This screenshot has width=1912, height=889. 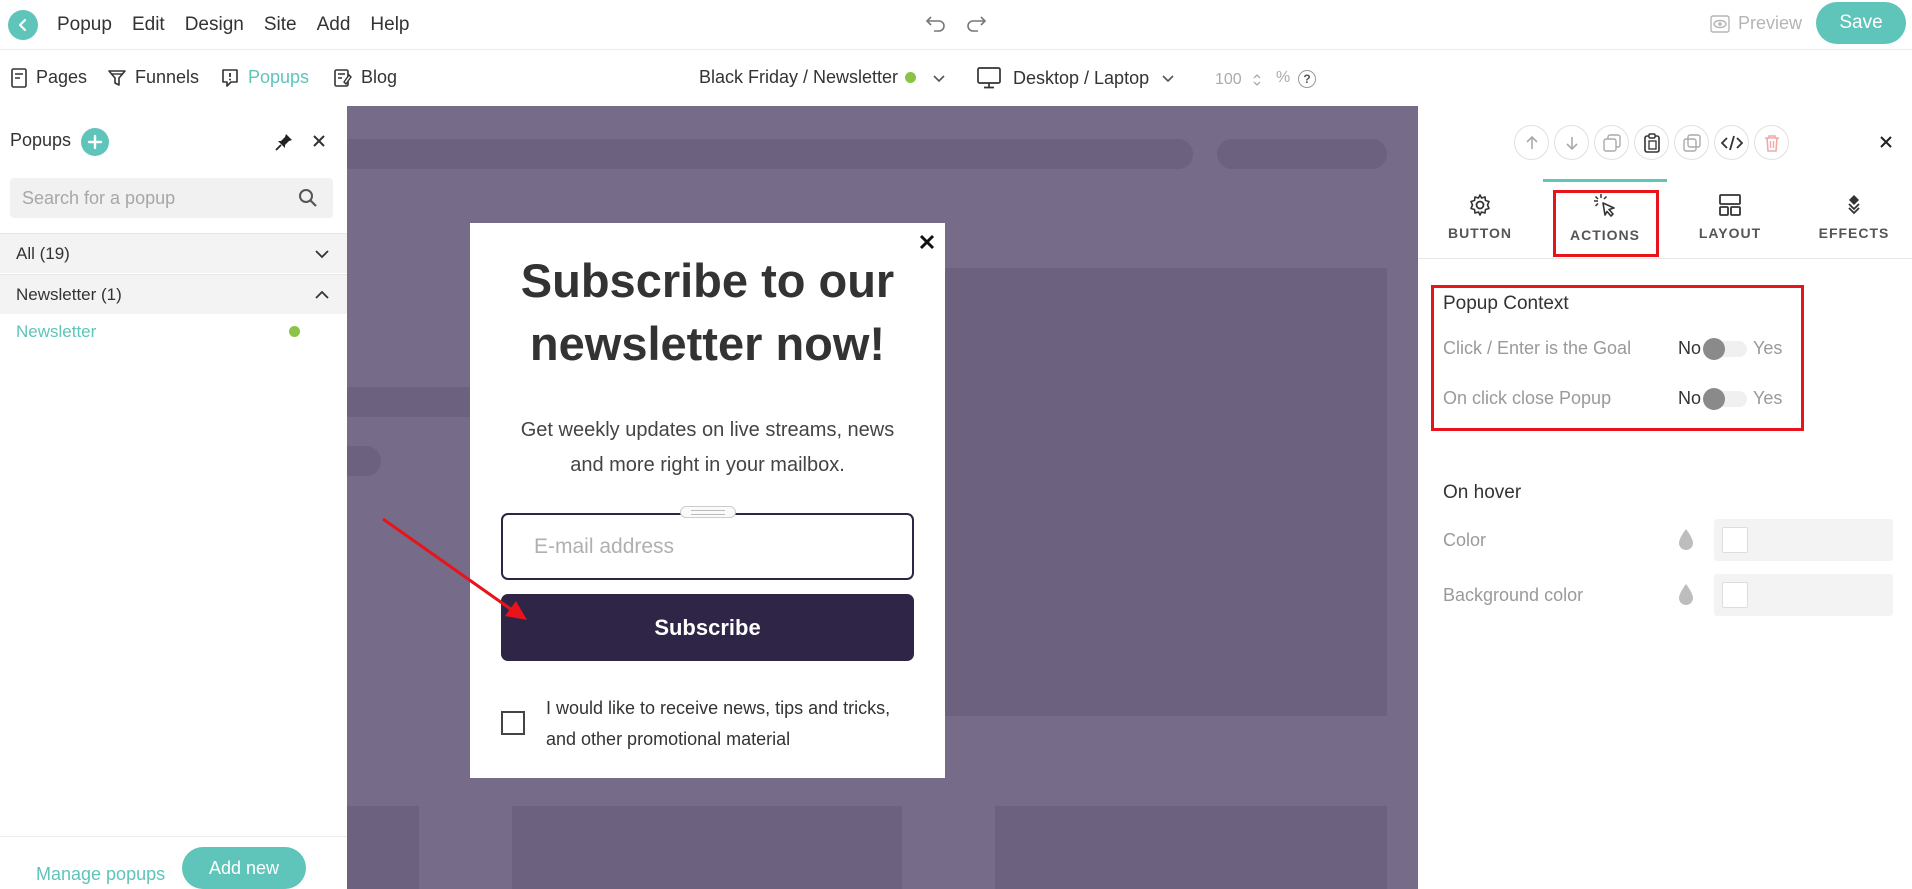 I want to click on close-toggle-label: On click close Popup, so click(x=1527, y=398).